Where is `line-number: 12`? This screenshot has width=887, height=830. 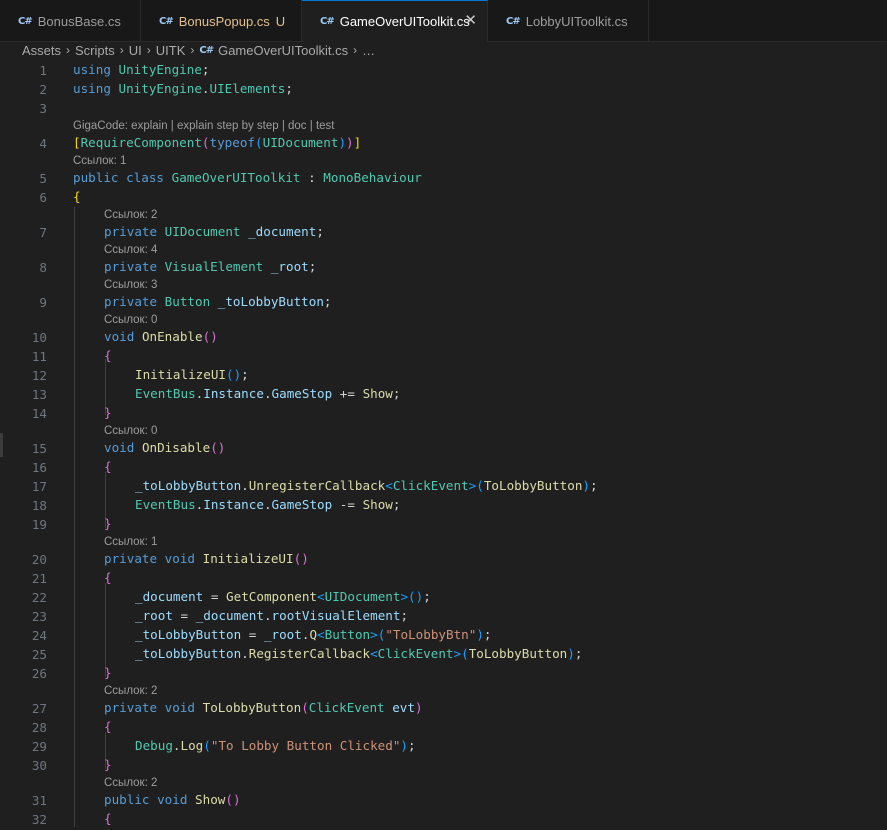
line-number: 12 is located at coordinates (39, 375).